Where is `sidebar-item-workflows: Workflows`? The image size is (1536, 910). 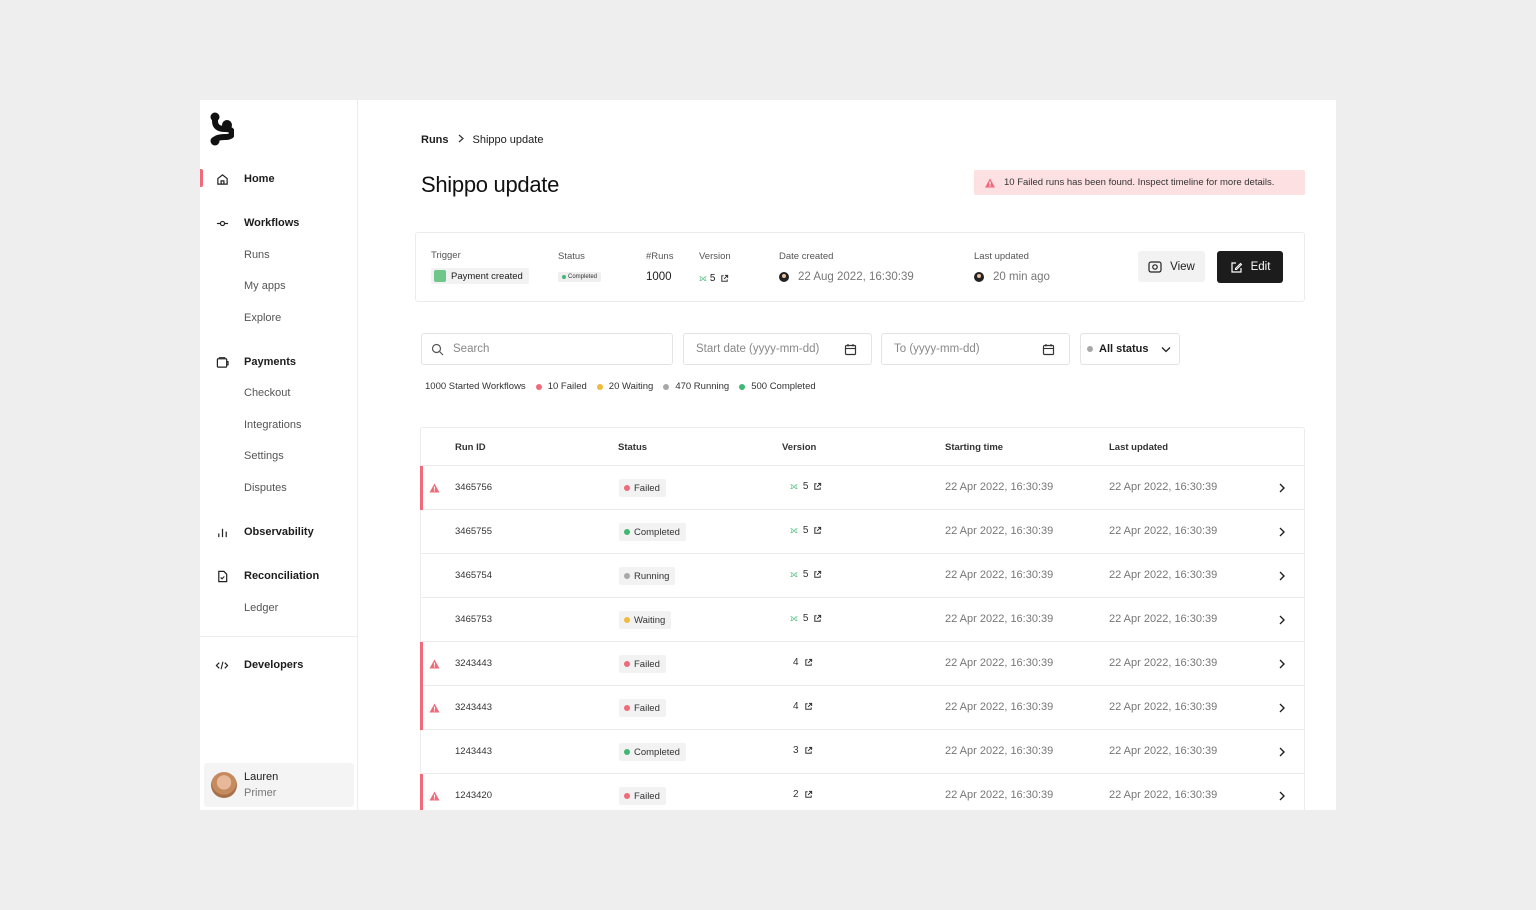
sidebar-item-workflows: Workflows is located at coordinates (278, 223).